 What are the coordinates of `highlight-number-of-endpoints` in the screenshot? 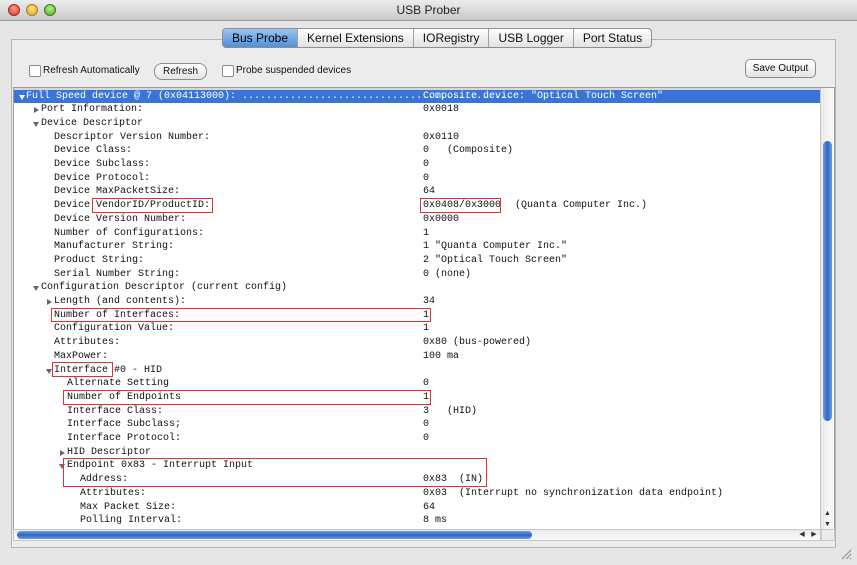 It's located at (247, 397).